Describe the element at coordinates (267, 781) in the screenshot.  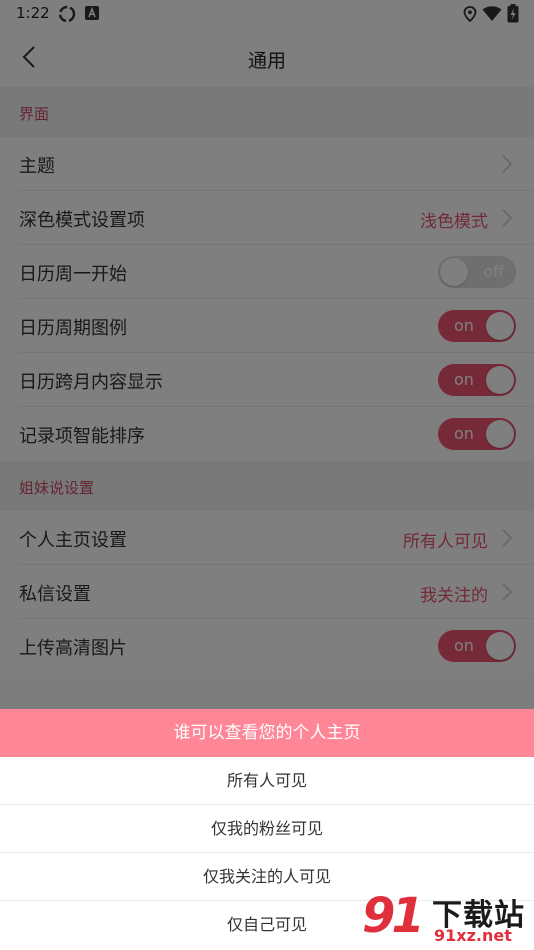
I see `option-everyone: 所有人可见` at that location.